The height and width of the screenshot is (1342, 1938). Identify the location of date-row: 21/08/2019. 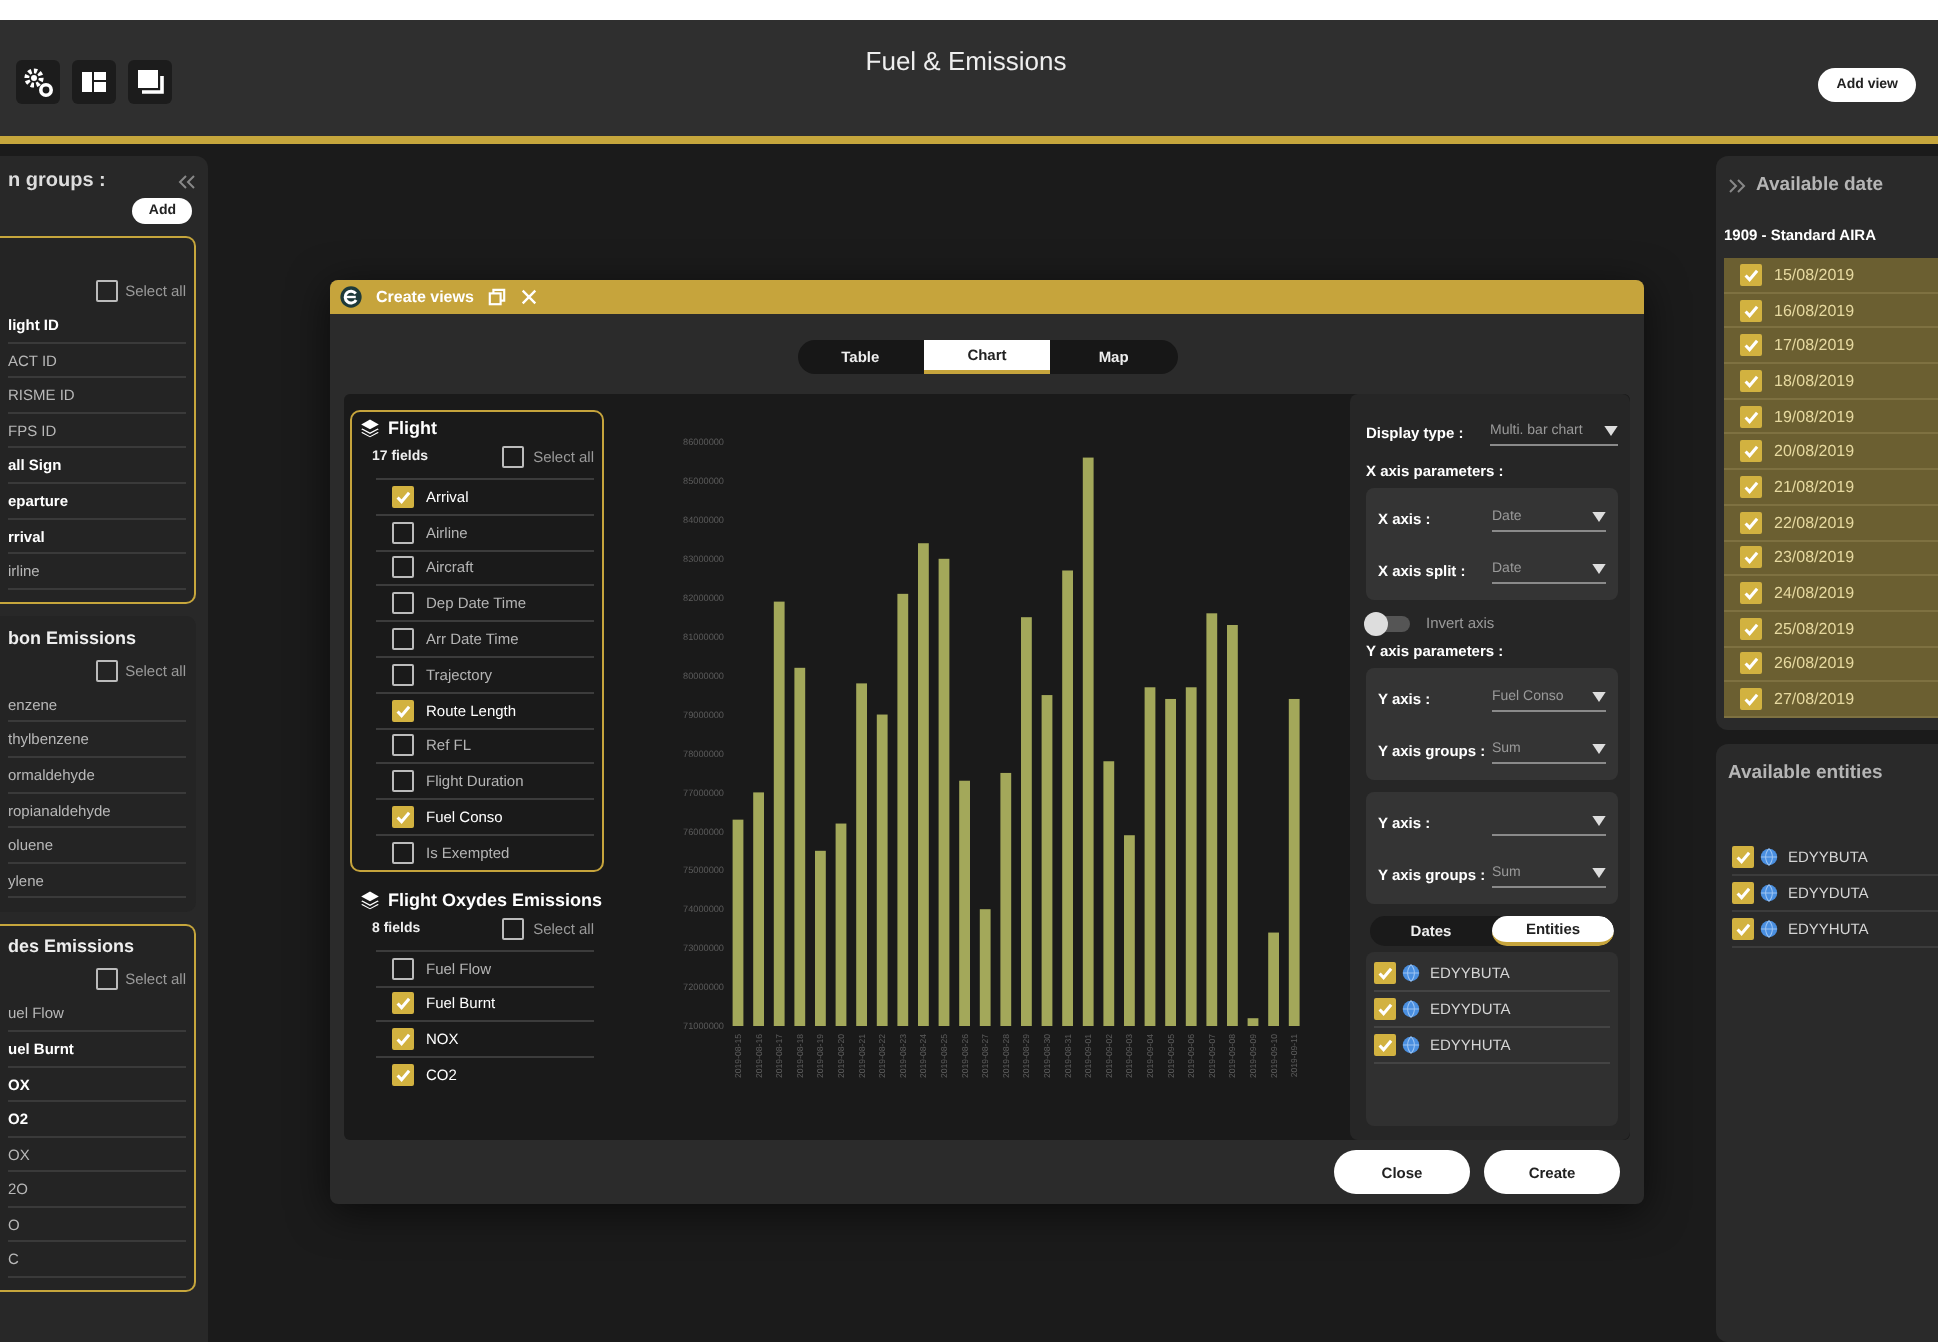
(1831, 488).